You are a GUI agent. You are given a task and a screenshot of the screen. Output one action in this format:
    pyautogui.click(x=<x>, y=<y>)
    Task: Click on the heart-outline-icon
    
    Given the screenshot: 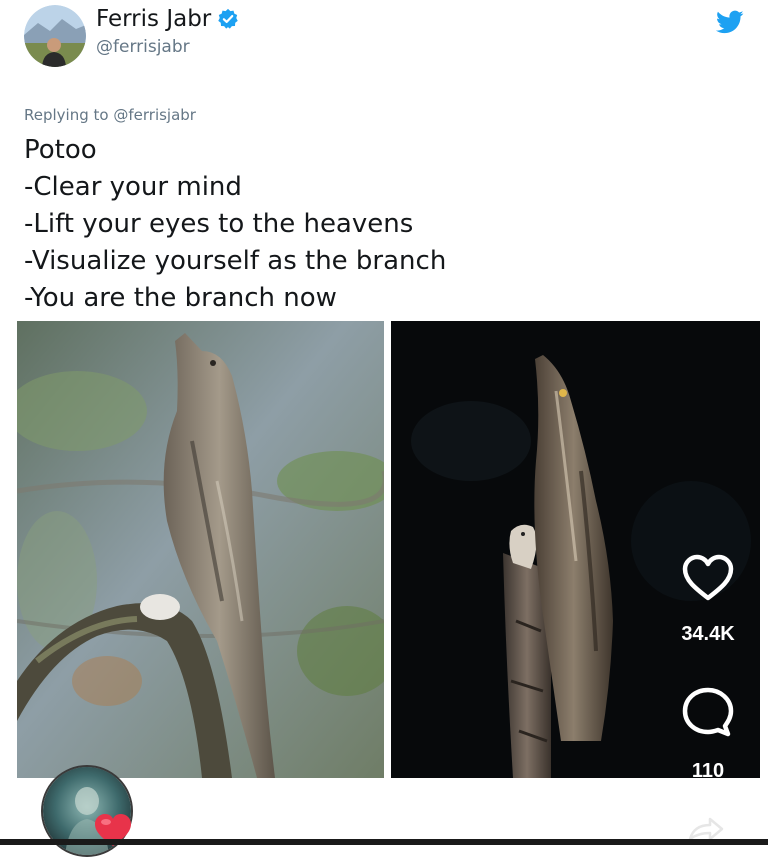 What is the action you would take?
    pyautogui.click(x=708, y=578)
    